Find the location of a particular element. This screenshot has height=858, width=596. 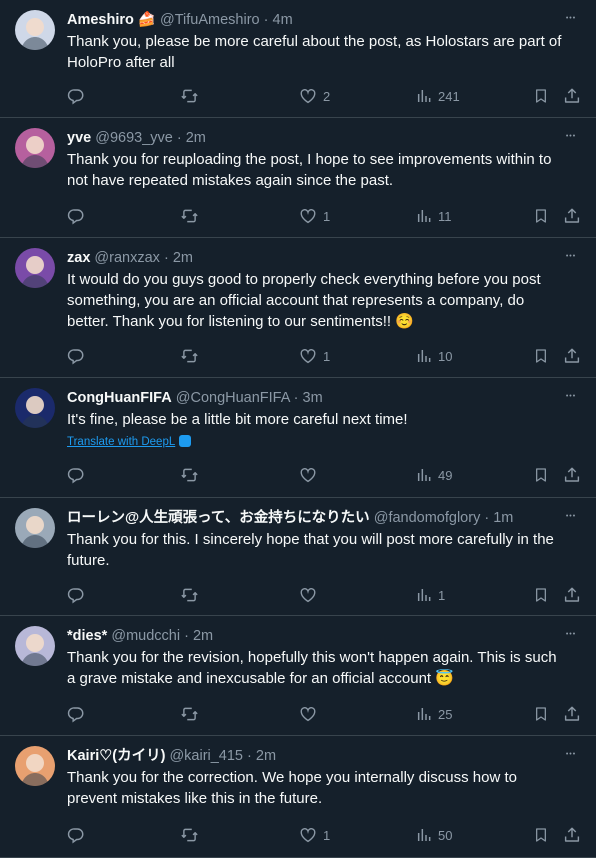

display-name: zax is located at coordinates (78, 258).